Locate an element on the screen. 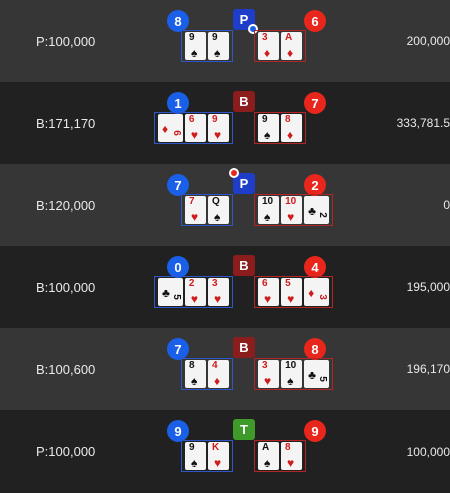 The image size is (450, 493). player-hand: 6 ♦ 6 ♥ 9 ♥ is located at coordinates (193, 128).